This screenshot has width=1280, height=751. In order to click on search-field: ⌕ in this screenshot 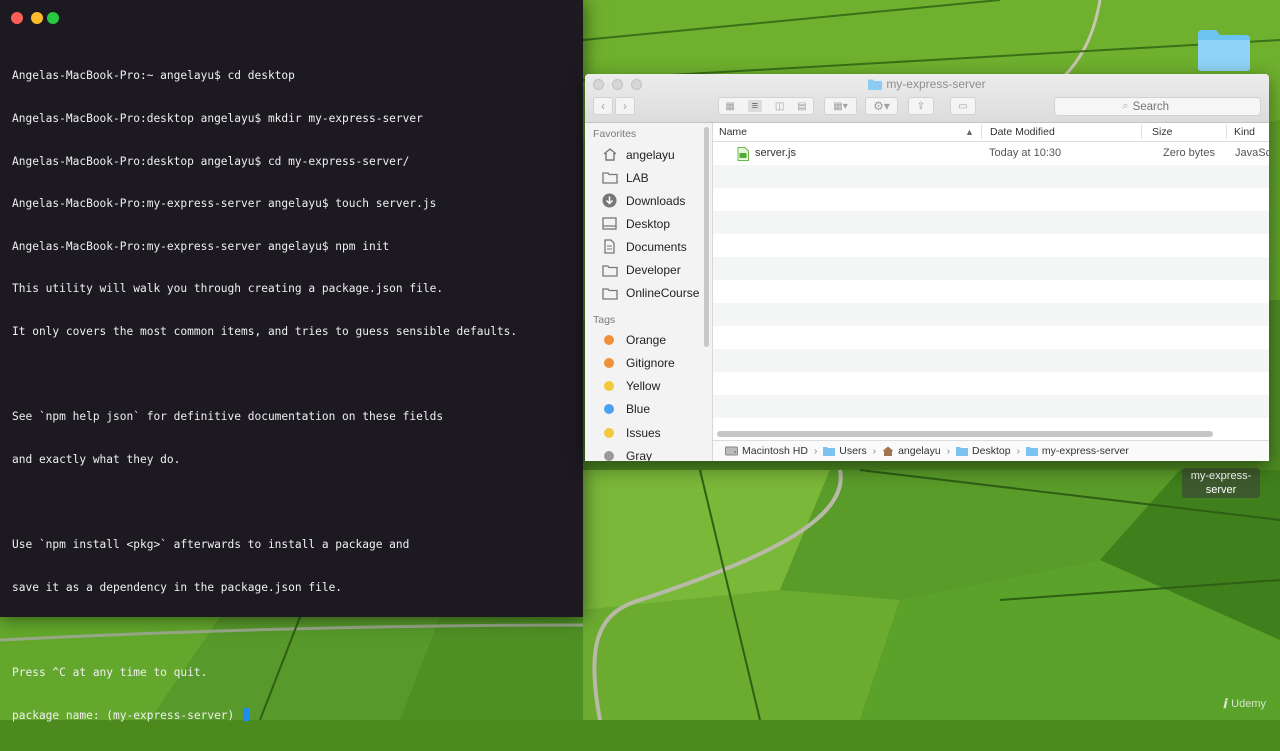, I will do `click(1157, 106)`.